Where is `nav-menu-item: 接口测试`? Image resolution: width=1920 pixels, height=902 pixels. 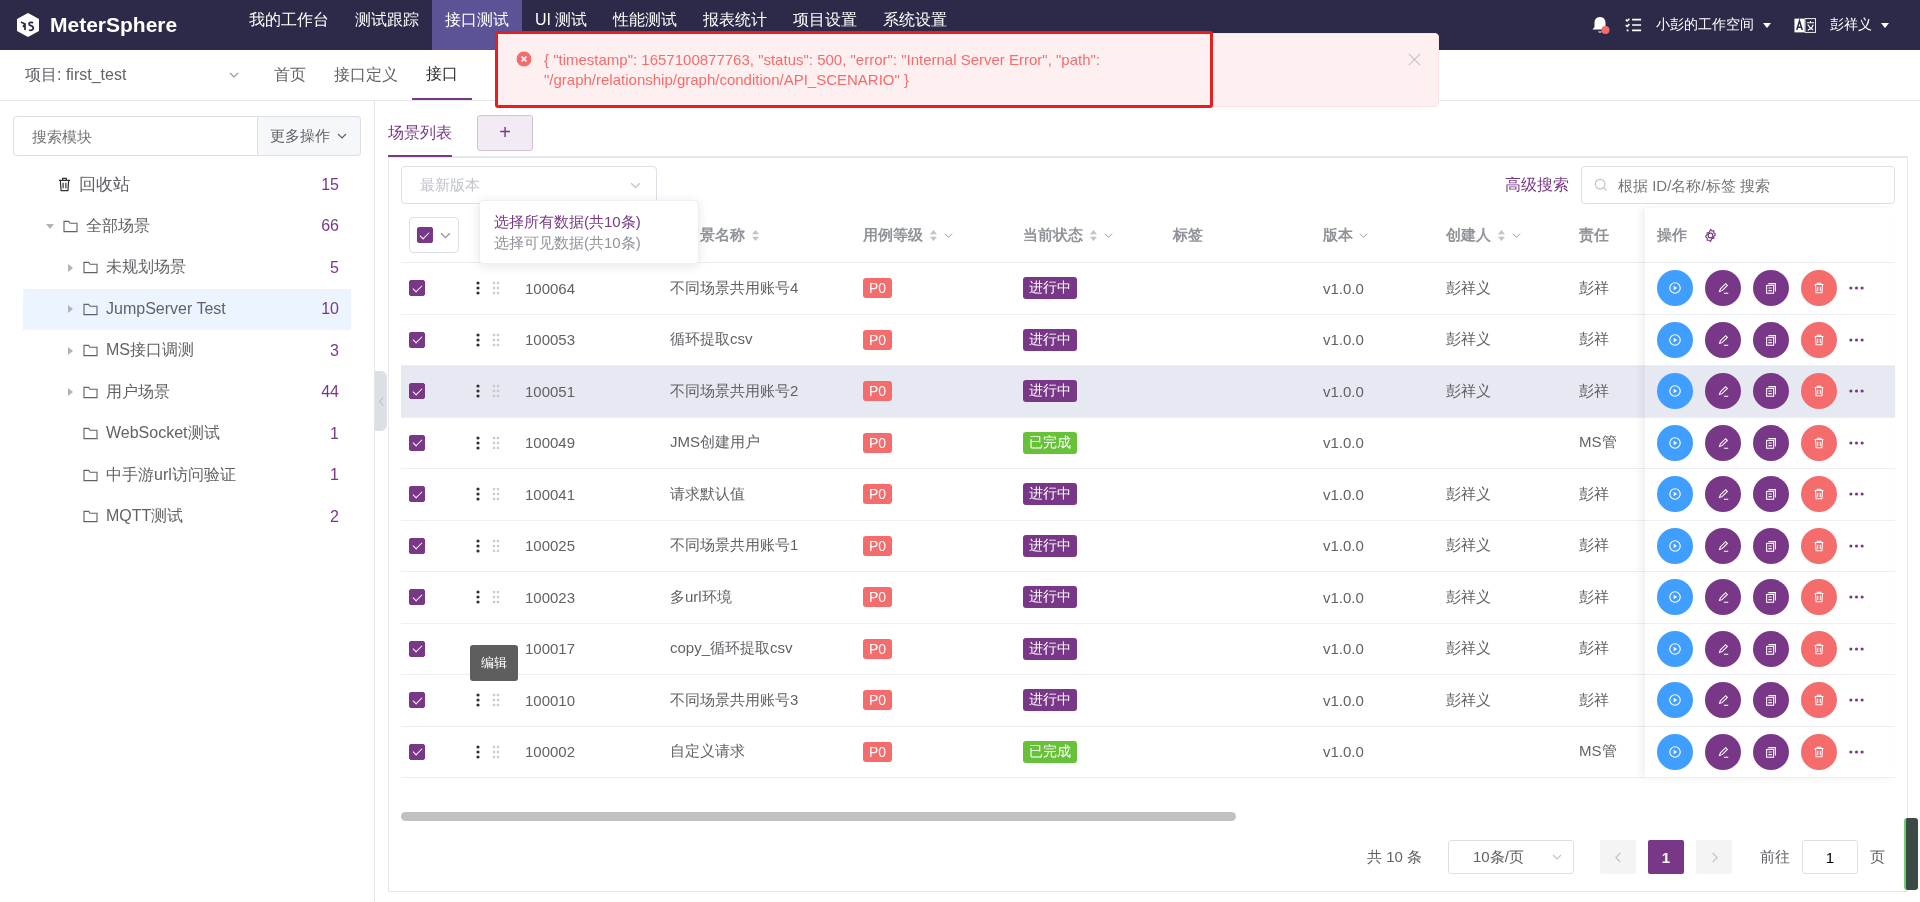 nav-menu-item: 接口测试 is located at coordinates (477, 25).